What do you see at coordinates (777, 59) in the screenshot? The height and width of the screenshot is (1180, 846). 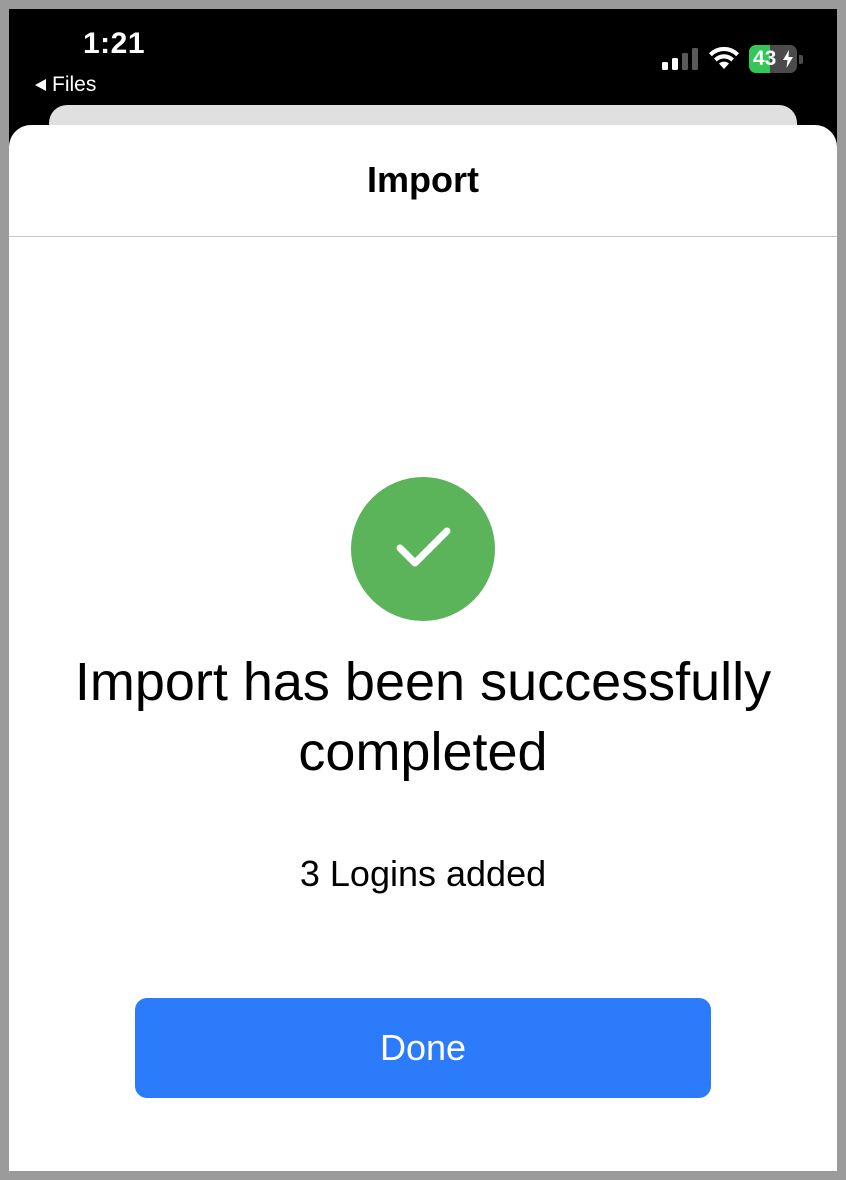 I see `battery-icon: 43` at bounding box center [777, 59].